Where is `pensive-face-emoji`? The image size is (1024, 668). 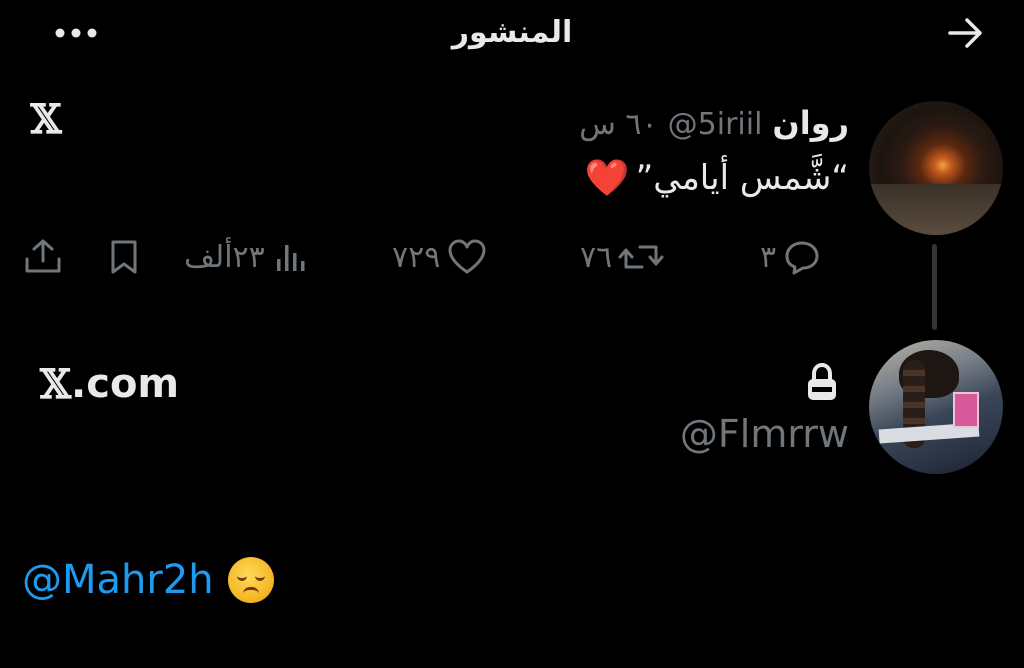
pensive-face-emoji is located at coordinates (250, 580).